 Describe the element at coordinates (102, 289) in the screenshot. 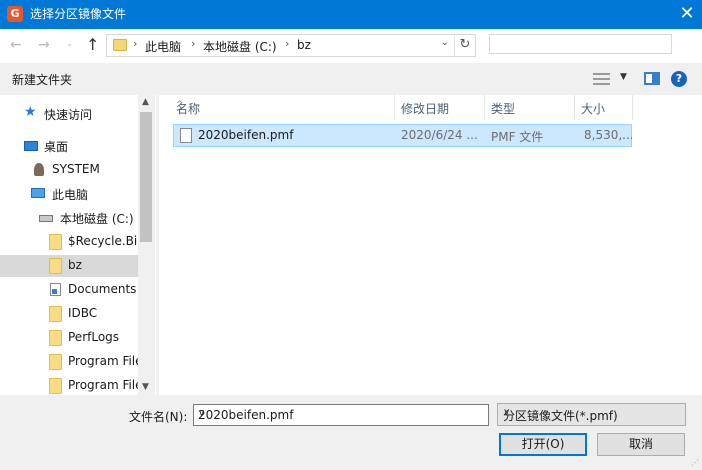

I see `sidebar-item-label: Documents` at that location.